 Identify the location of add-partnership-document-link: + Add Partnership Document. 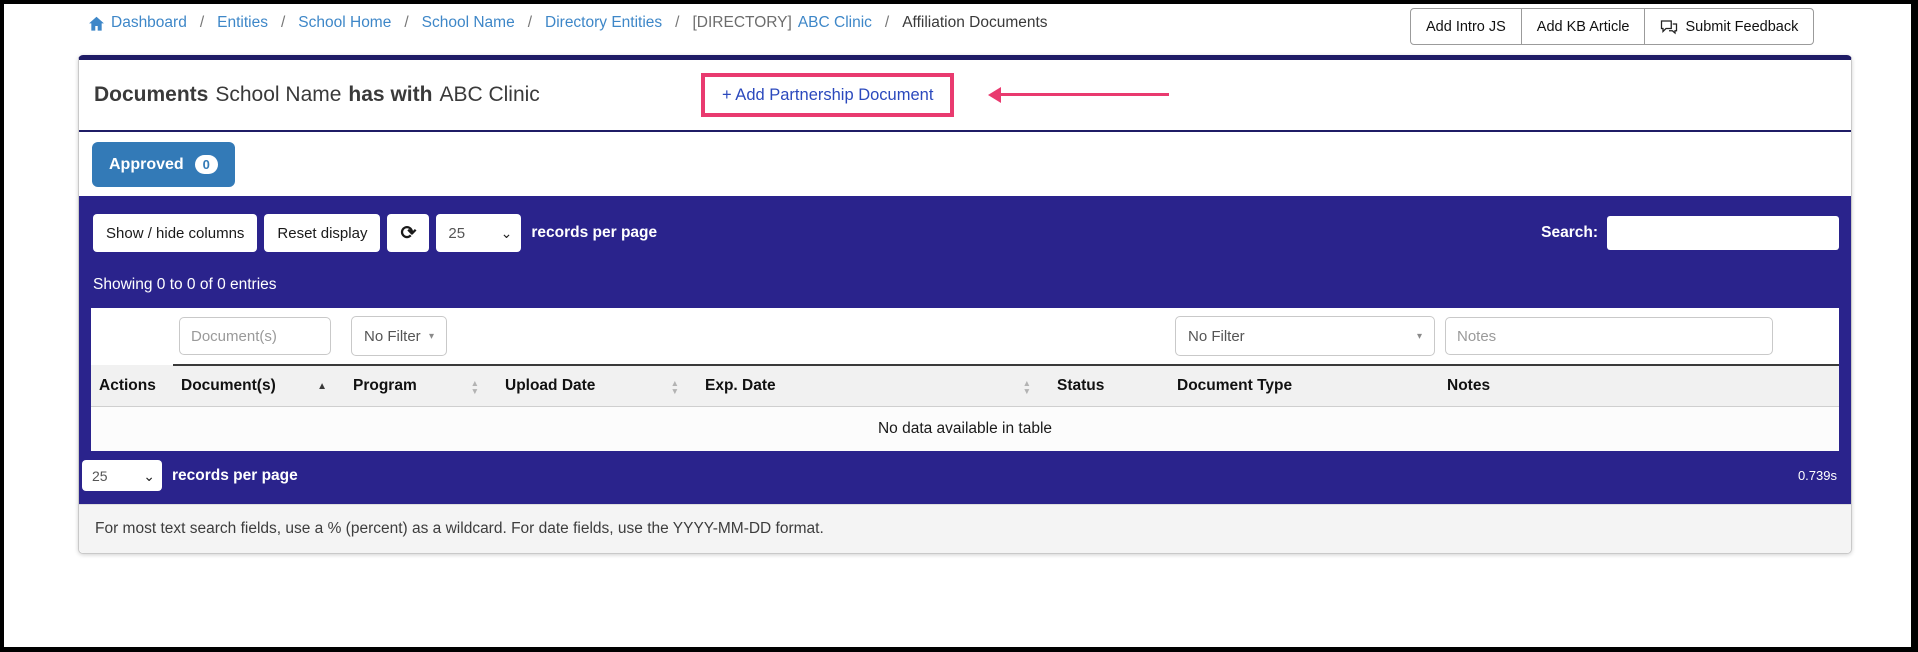
(827, 95).